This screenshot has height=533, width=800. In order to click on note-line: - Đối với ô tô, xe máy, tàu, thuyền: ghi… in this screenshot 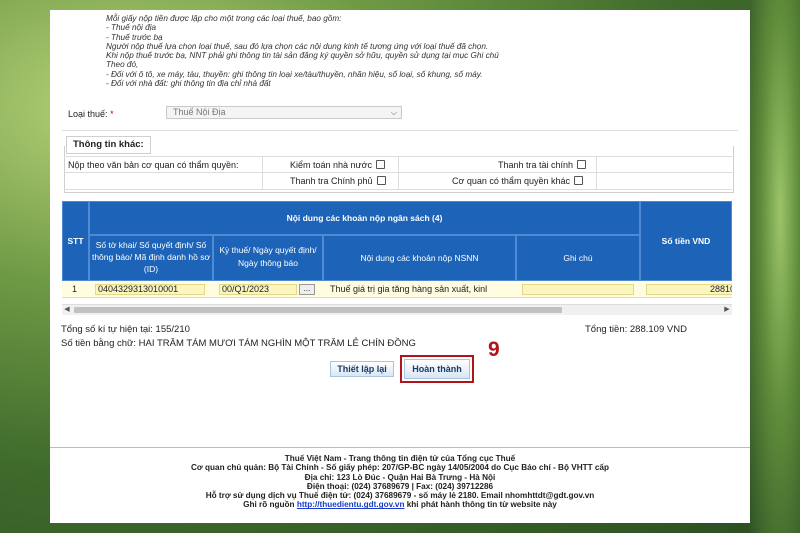, I will do `click(294, 74)`.